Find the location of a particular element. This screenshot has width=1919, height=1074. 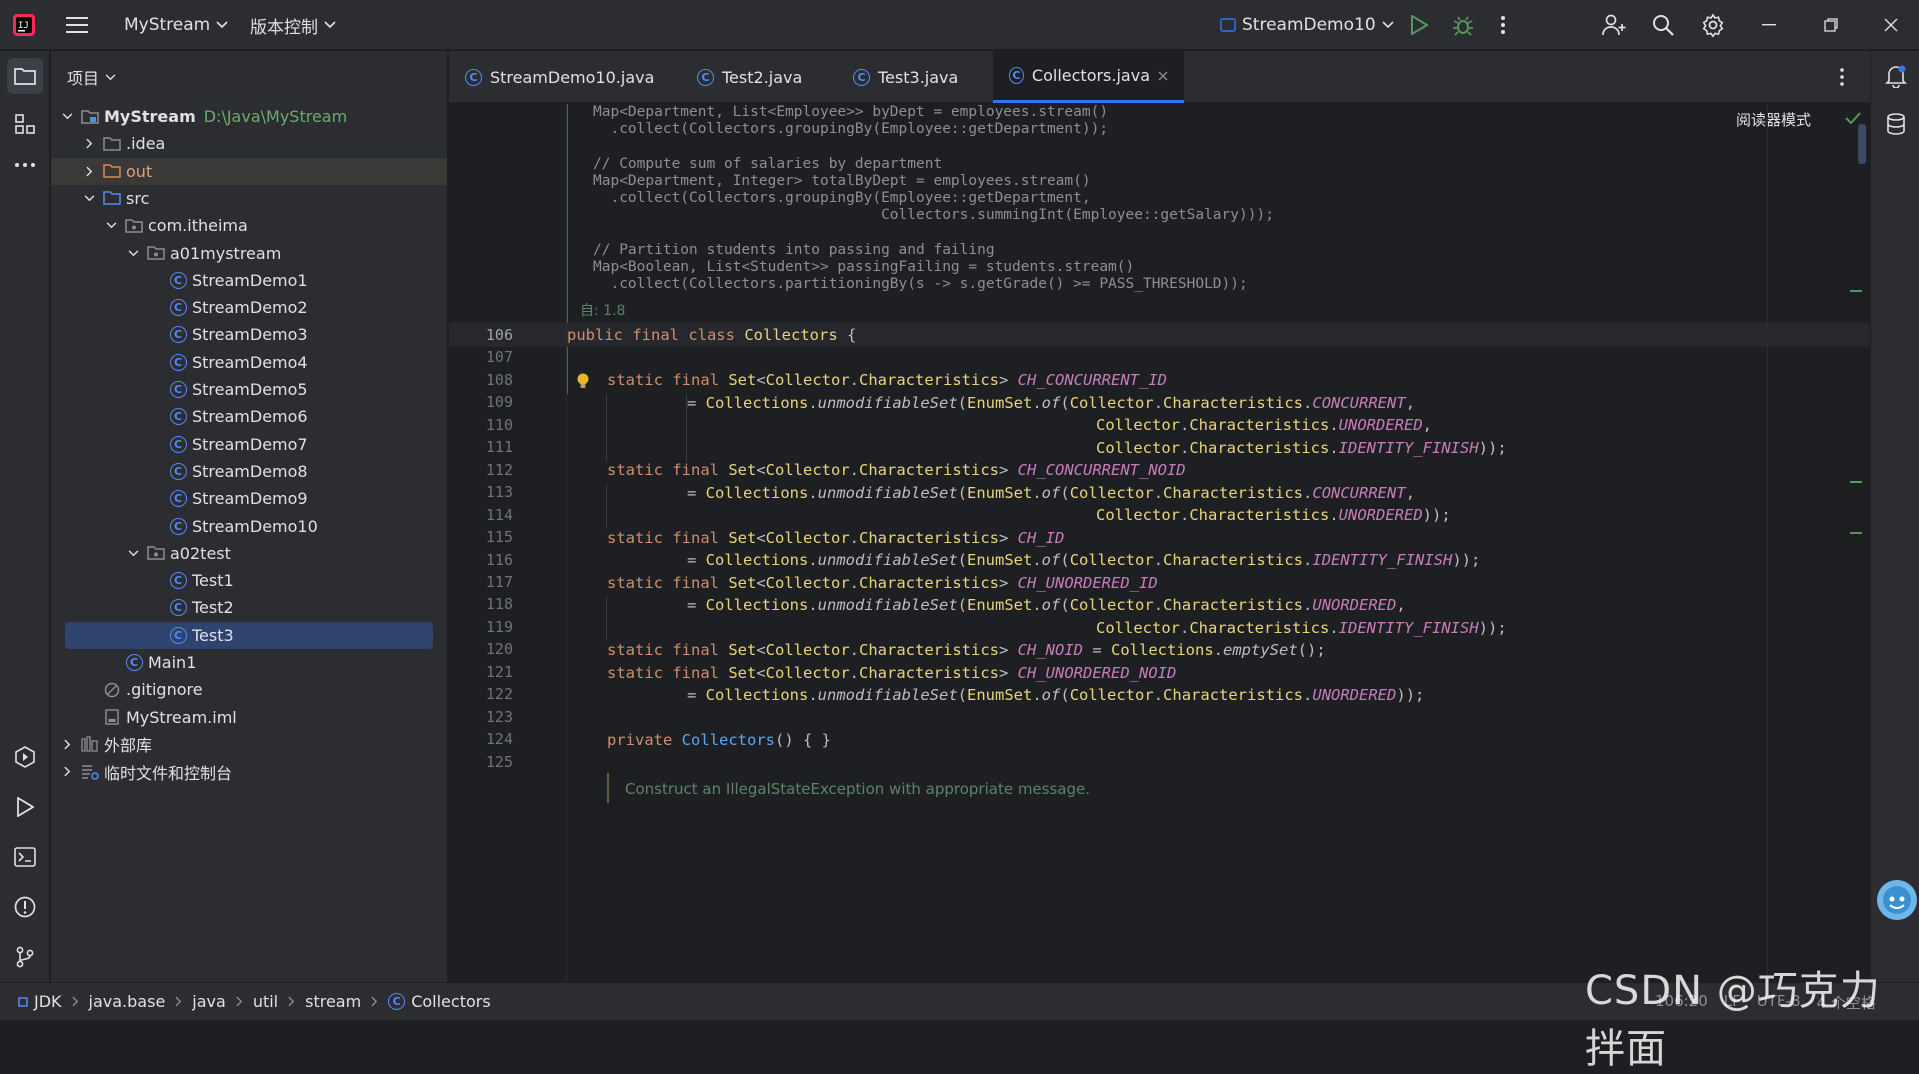

tree-item-com-itheima: com.itheima is located at coordinates (249, 225).